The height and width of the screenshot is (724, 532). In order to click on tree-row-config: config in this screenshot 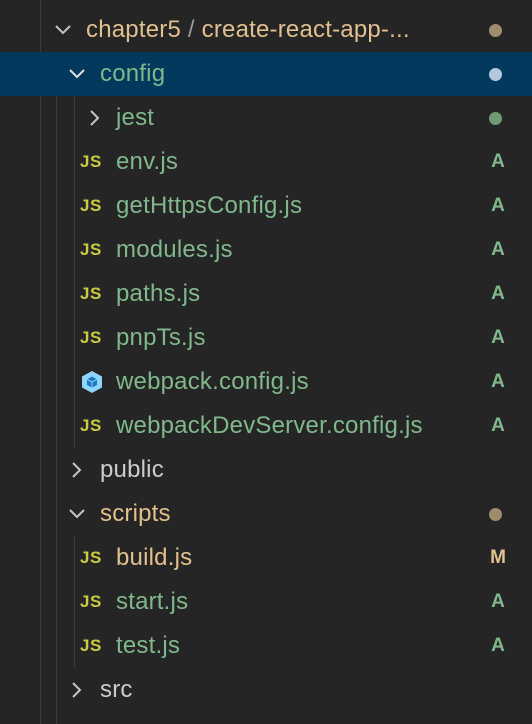, I will do `click(266, 74)`.